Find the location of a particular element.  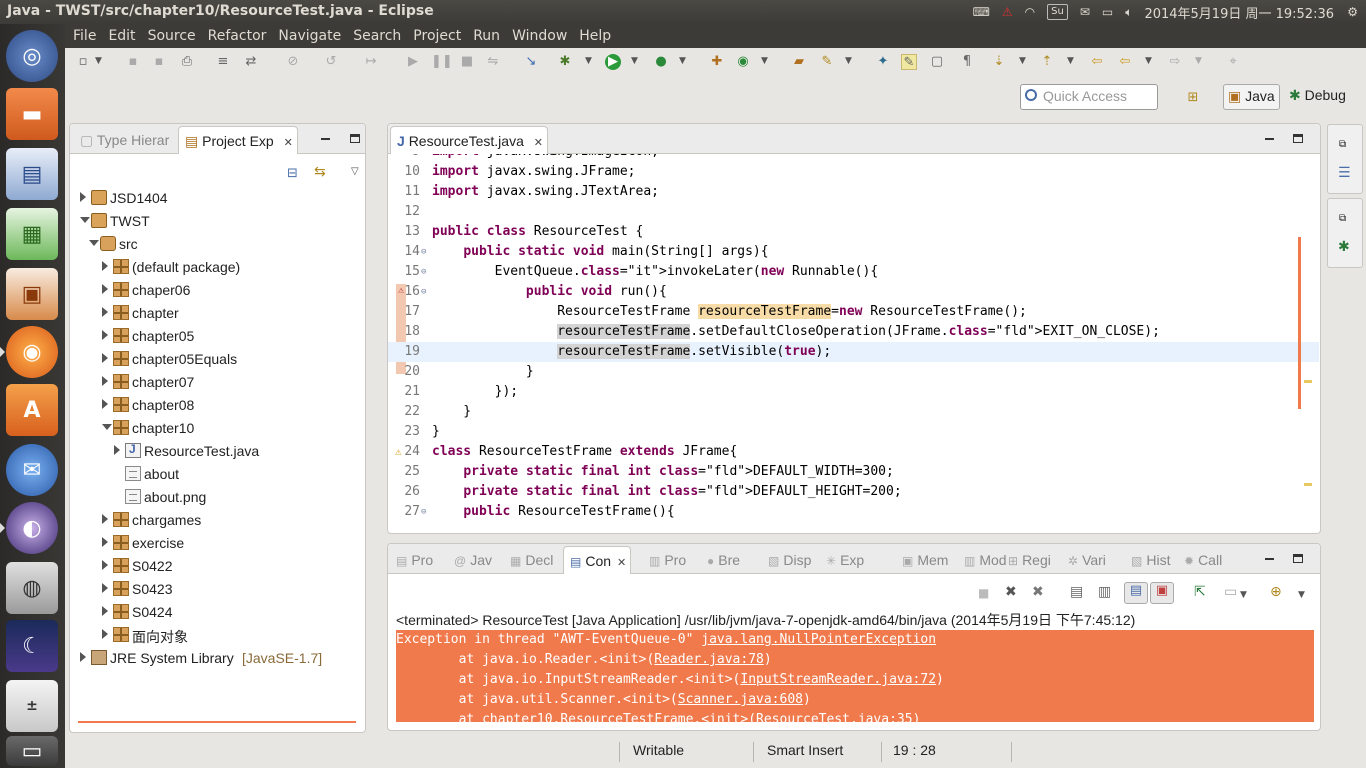

wifi-icon: ◠ is located at coordinates (1030, 12).